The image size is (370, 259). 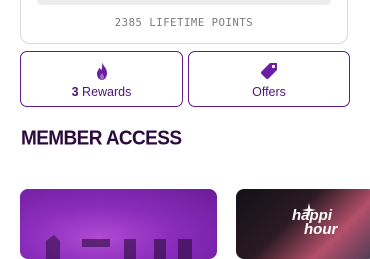 I want to click on member-access-heading: MEMBER ACCESS, so click(x=101, y=138).